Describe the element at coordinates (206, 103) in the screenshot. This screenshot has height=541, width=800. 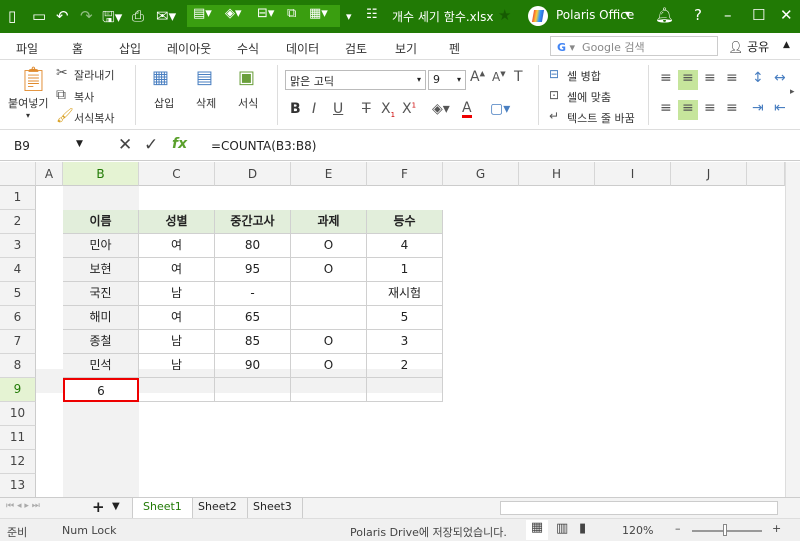
I see `delete-button: 삭제` at that location.